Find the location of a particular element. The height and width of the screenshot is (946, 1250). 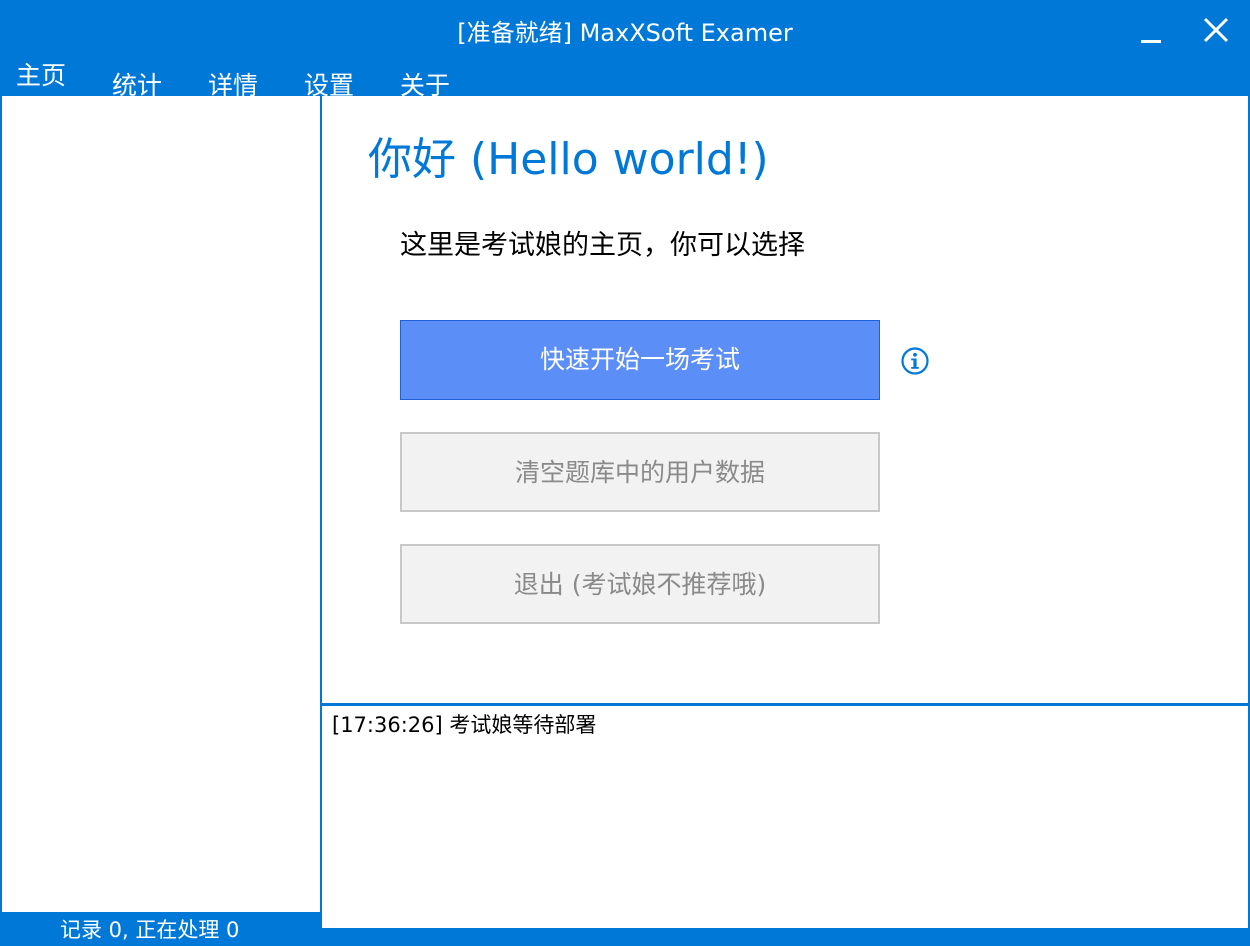

clear-user-data-button: 清空题库中的用户数据 is located at coordinates (640, 472).